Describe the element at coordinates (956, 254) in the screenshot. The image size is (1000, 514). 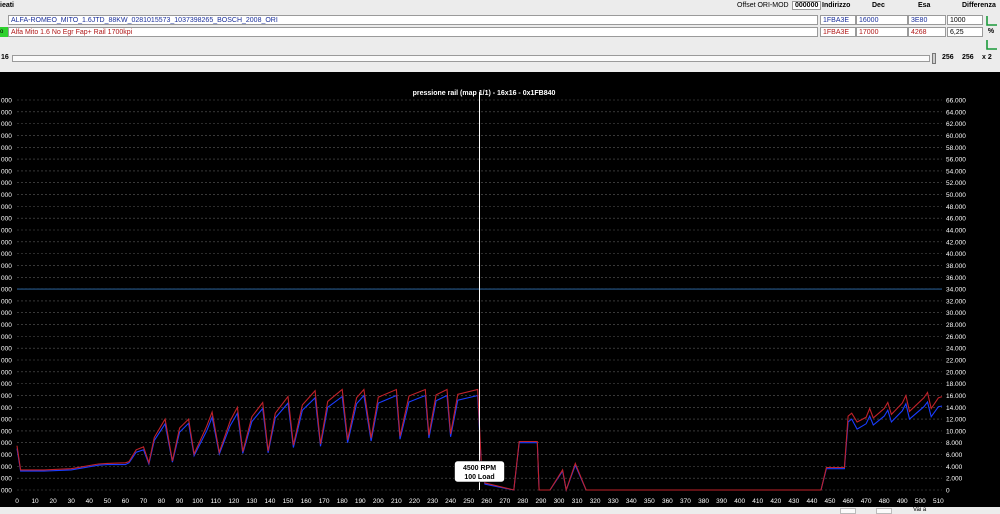
I see `y-tick-label-right: 40.000` at that location.